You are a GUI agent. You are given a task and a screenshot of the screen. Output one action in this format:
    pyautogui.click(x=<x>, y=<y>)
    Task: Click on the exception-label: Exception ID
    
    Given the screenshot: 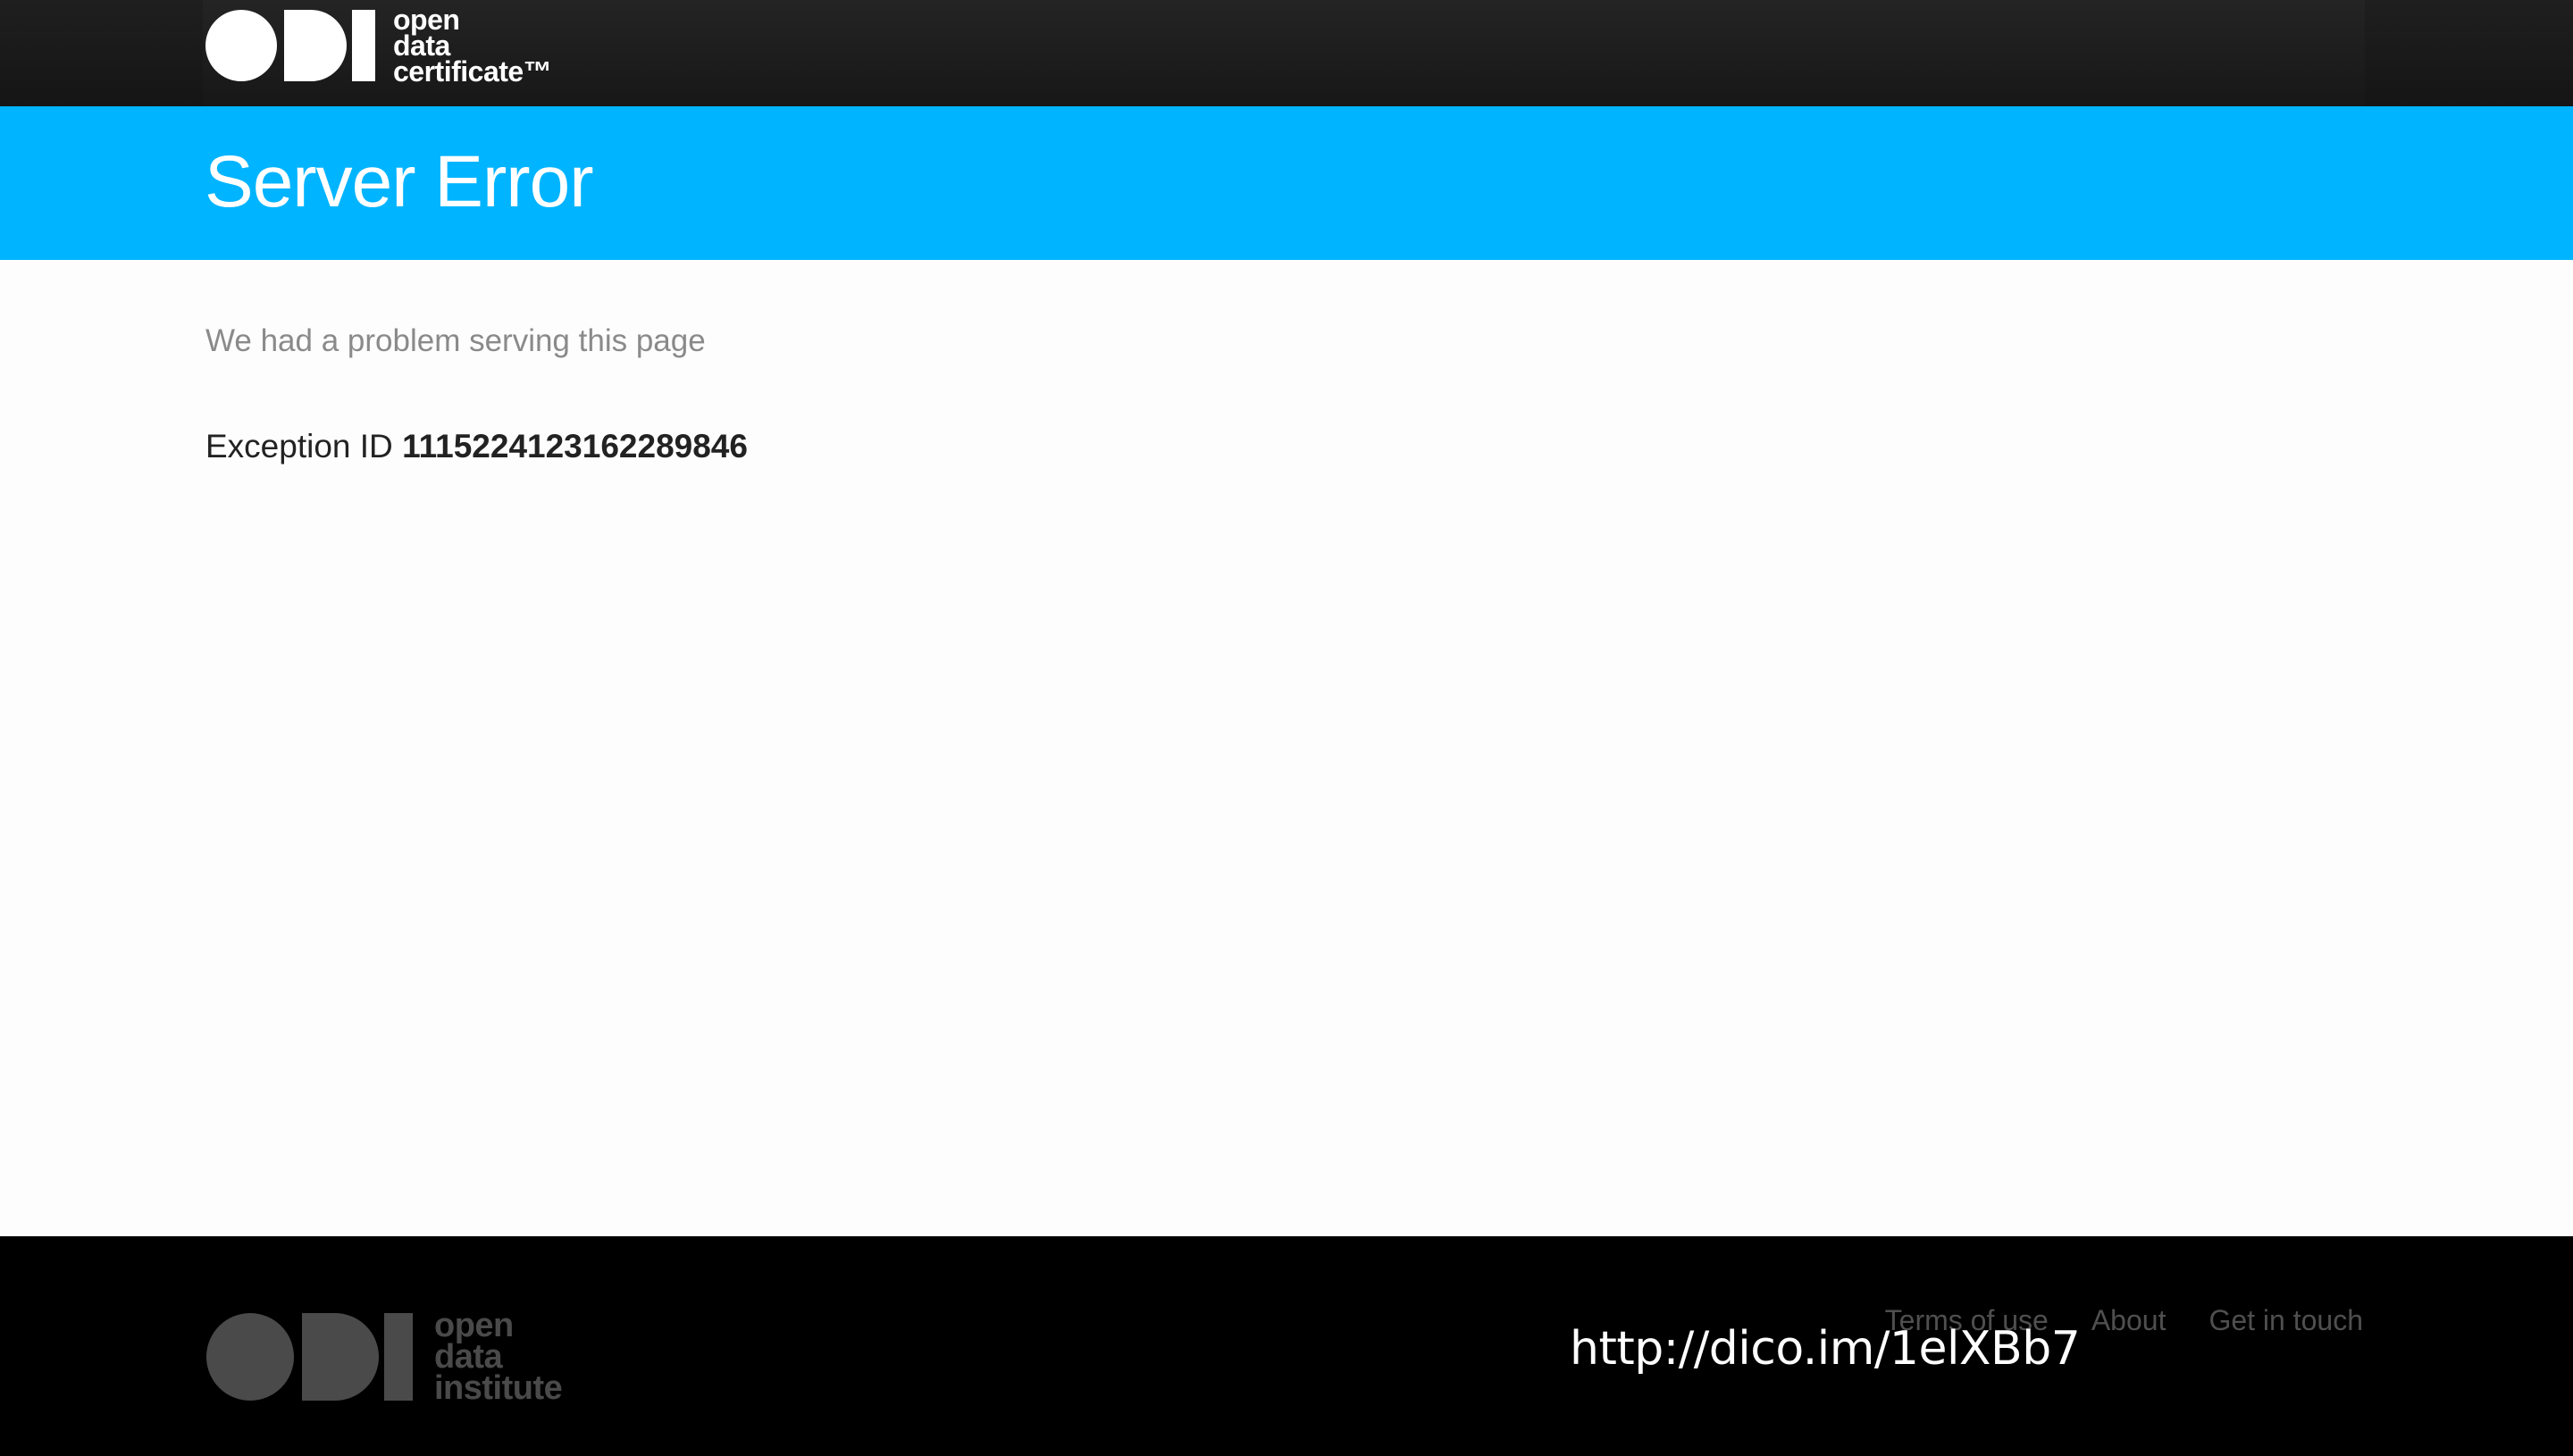 What is the action you would take?
    pyautogui.click(x=304, y=446)
    